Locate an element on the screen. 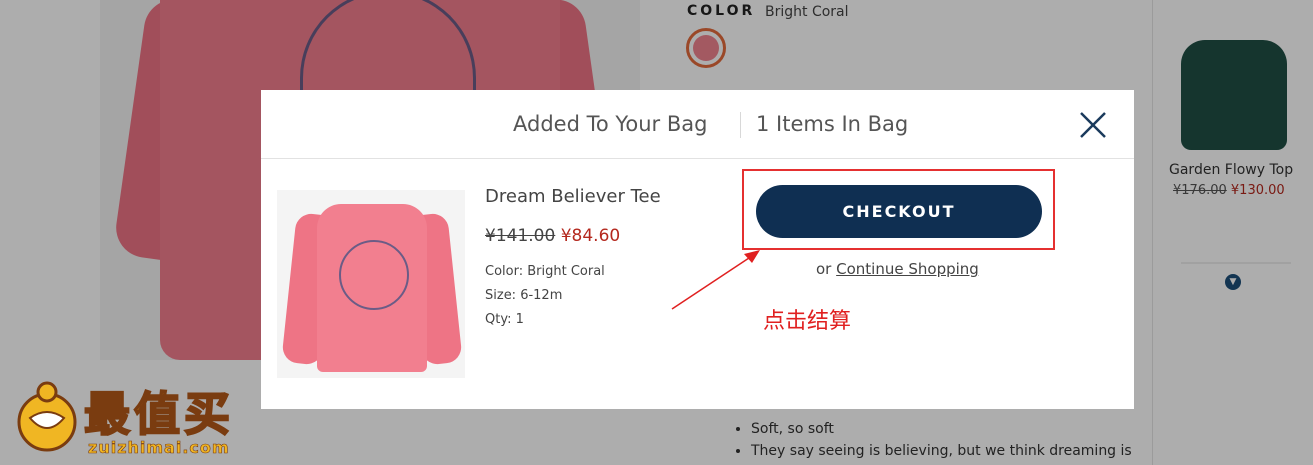 The width and height of the screenshot is (1313, 465). annotation-text: 点击结算 is located at coordinates (807, 321).